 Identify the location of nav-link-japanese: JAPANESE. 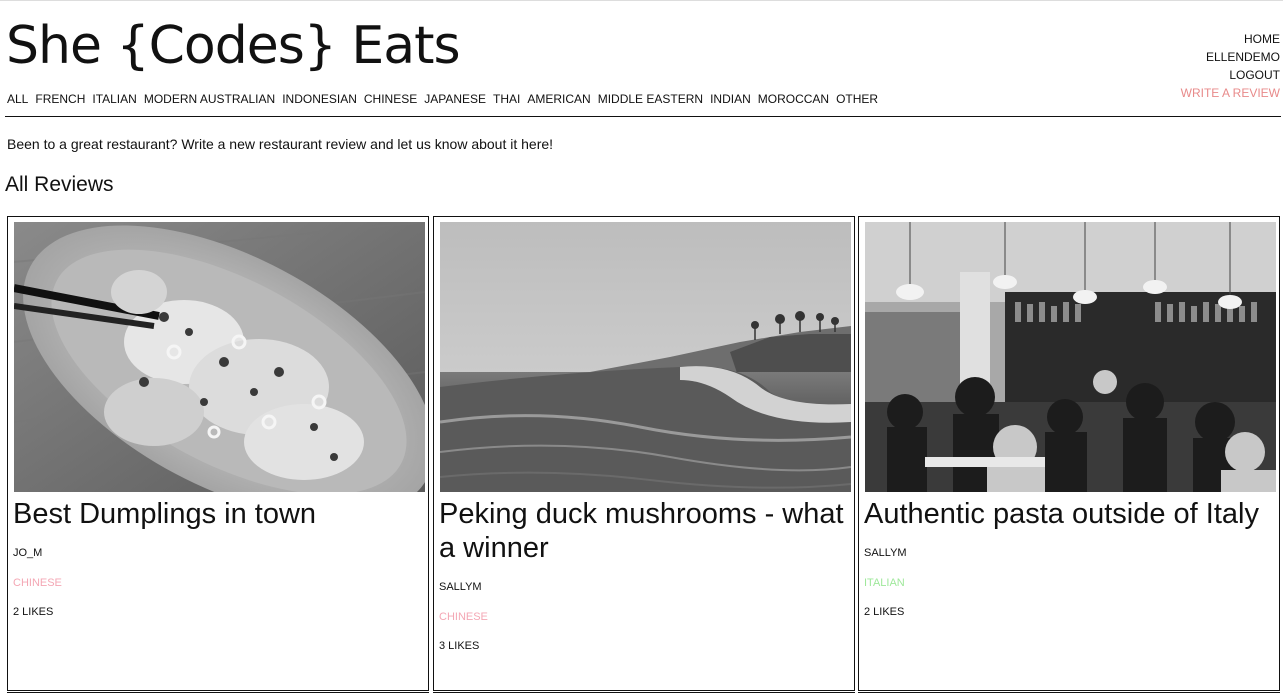
(455, 99).